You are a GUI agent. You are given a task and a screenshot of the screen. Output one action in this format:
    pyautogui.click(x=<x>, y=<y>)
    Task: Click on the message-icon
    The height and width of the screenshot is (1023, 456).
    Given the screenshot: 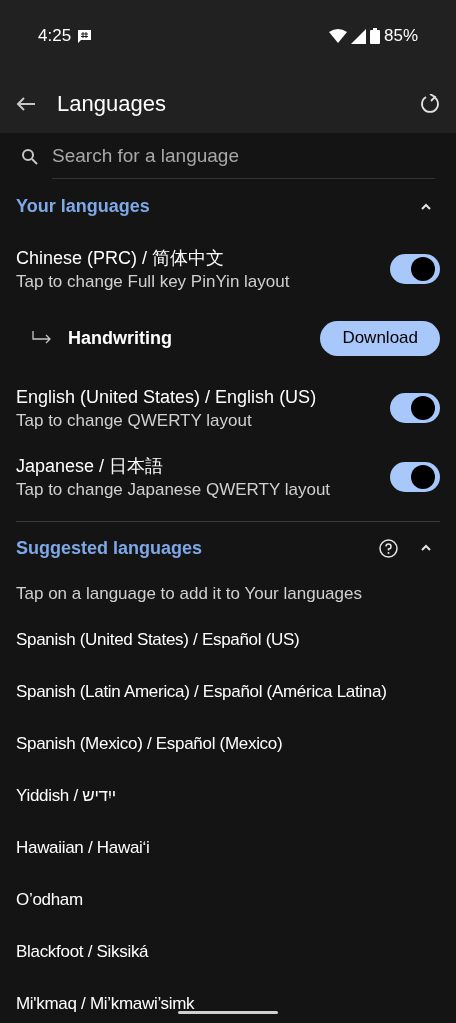 What is the action you would take?
    pyautogui.click(x=85, y=36)
    